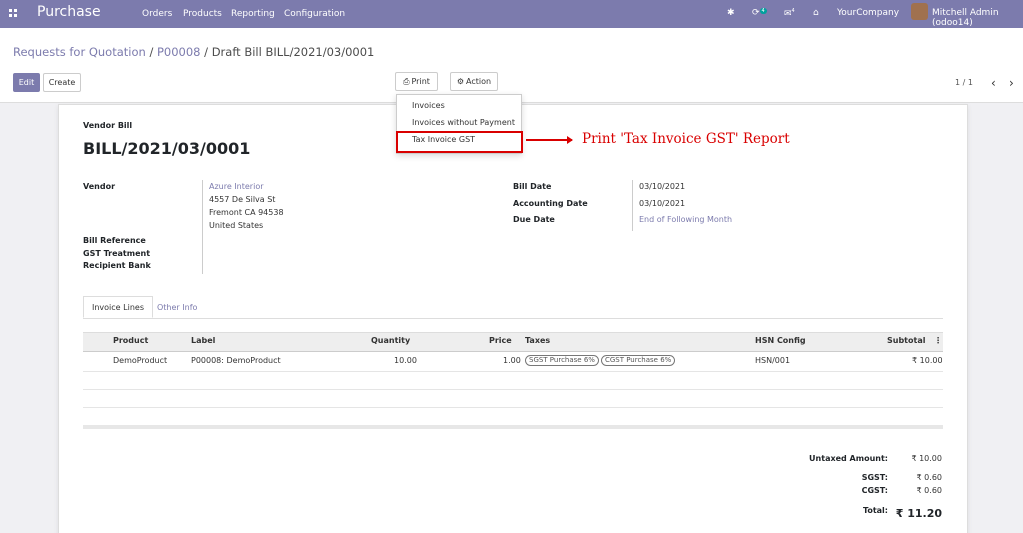 The width and height of the screenshot is (1023, 533). Describe the element at coordinates (685, 219) in the screenshot. I see `payment-terms-link: End of Following Month` at that location.